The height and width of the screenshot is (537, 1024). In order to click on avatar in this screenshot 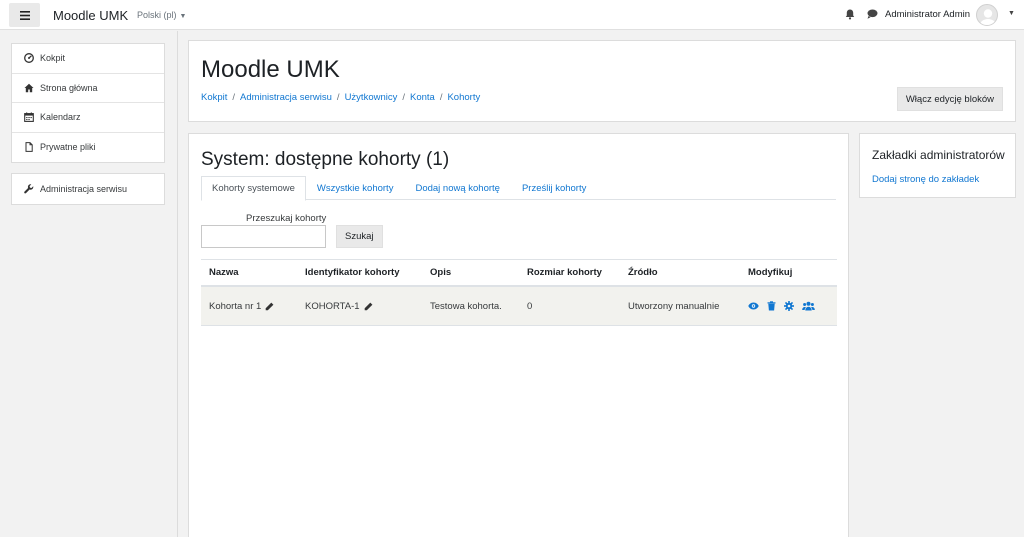, I will do `click(987, 15)`.